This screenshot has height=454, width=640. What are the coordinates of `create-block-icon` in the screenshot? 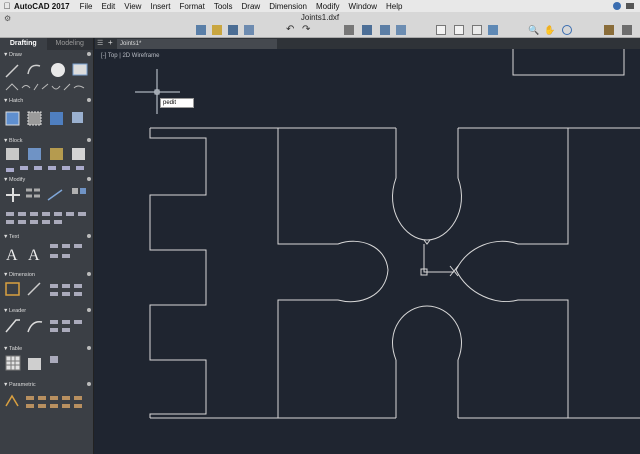 It's located at (34, 154).